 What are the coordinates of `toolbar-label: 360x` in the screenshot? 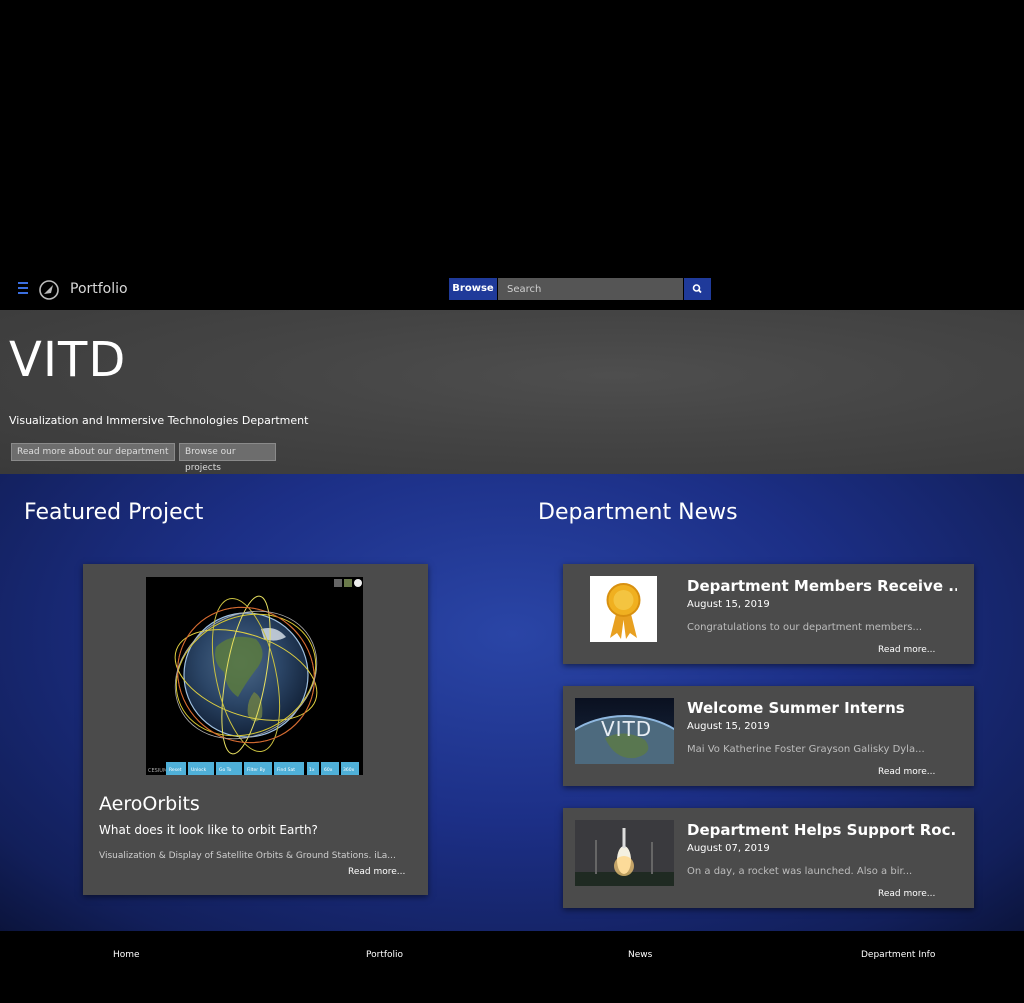 It's located at (349, 770).